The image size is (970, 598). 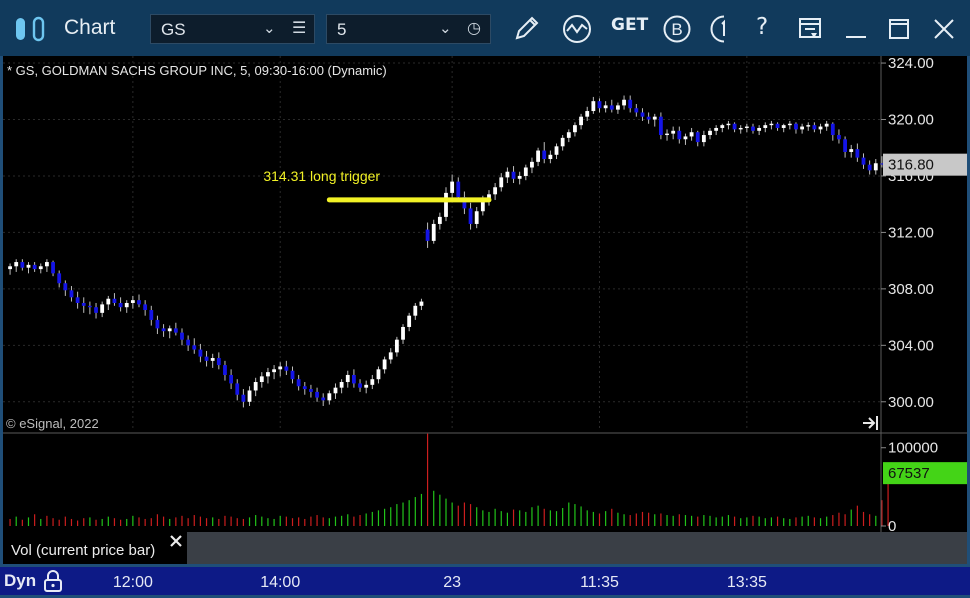 I want to click on study-icon, so click(x=577, y=31).